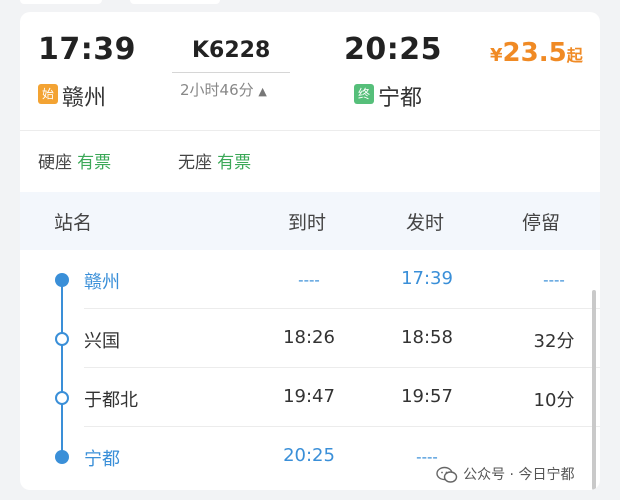 The image size is (620, 500). Describe the element at coordinates (594, 390) in the screenshot. I see `scrollbar` at that location.